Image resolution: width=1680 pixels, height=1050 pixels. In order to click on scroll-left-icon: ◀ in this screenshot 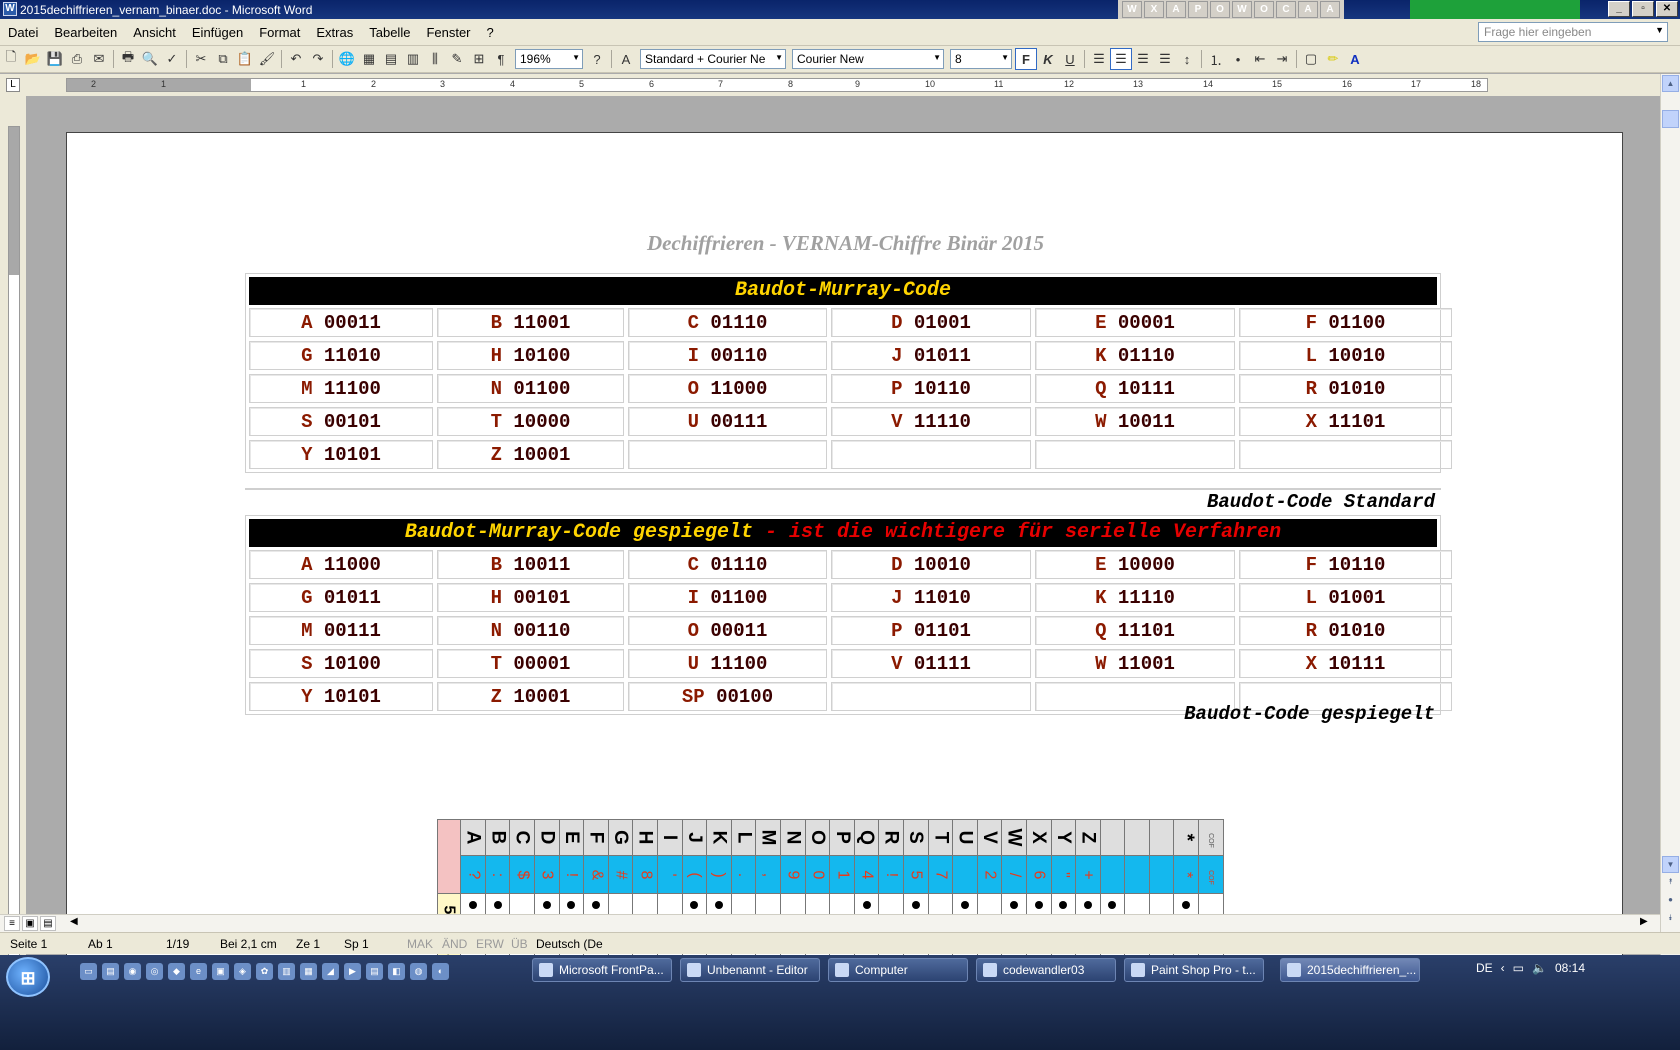, I will do `click(74, 921)`.